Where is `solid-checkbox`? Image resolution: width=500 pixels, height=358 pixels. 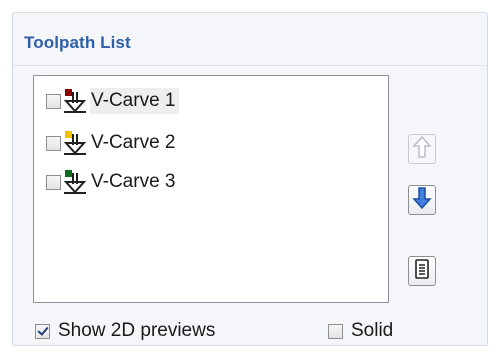 solid-checkbox is located at coordinates (335, 331).